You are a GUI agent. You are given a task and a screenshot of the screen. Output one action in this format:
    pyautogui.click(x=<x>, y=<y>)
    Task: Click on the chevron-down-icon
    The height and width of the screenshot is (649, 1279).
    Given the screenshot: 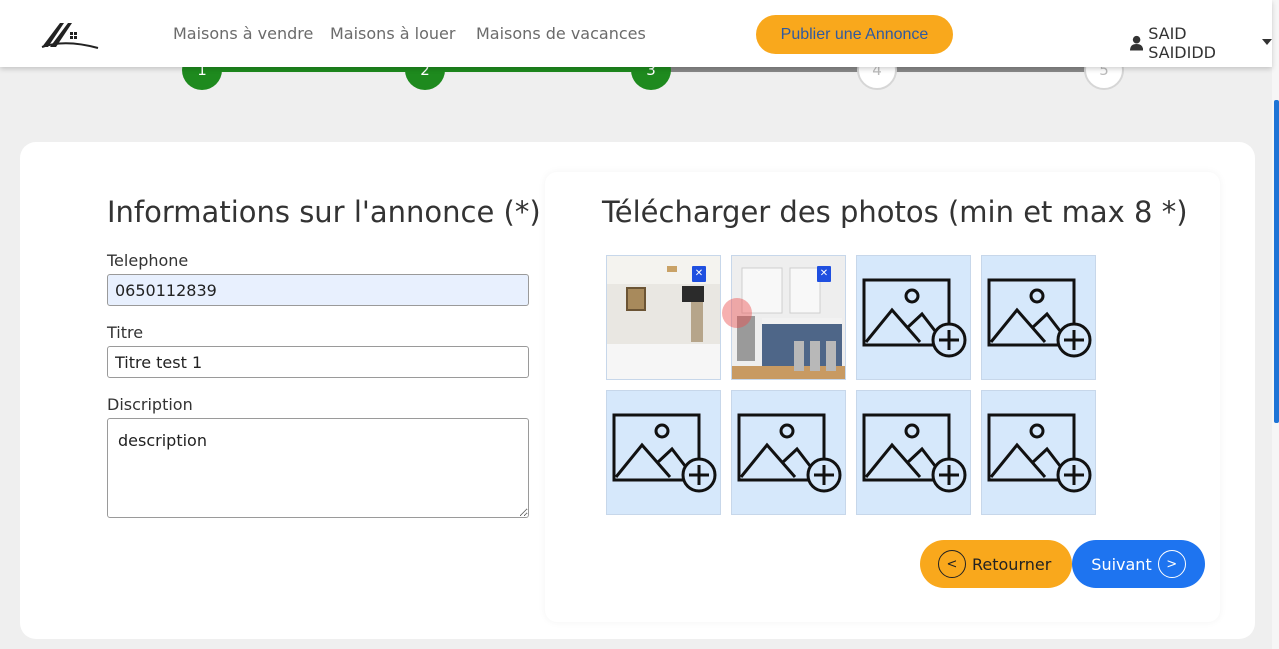 What is the action you would take?
    pyautogui.click(x=1267, y=42)
    